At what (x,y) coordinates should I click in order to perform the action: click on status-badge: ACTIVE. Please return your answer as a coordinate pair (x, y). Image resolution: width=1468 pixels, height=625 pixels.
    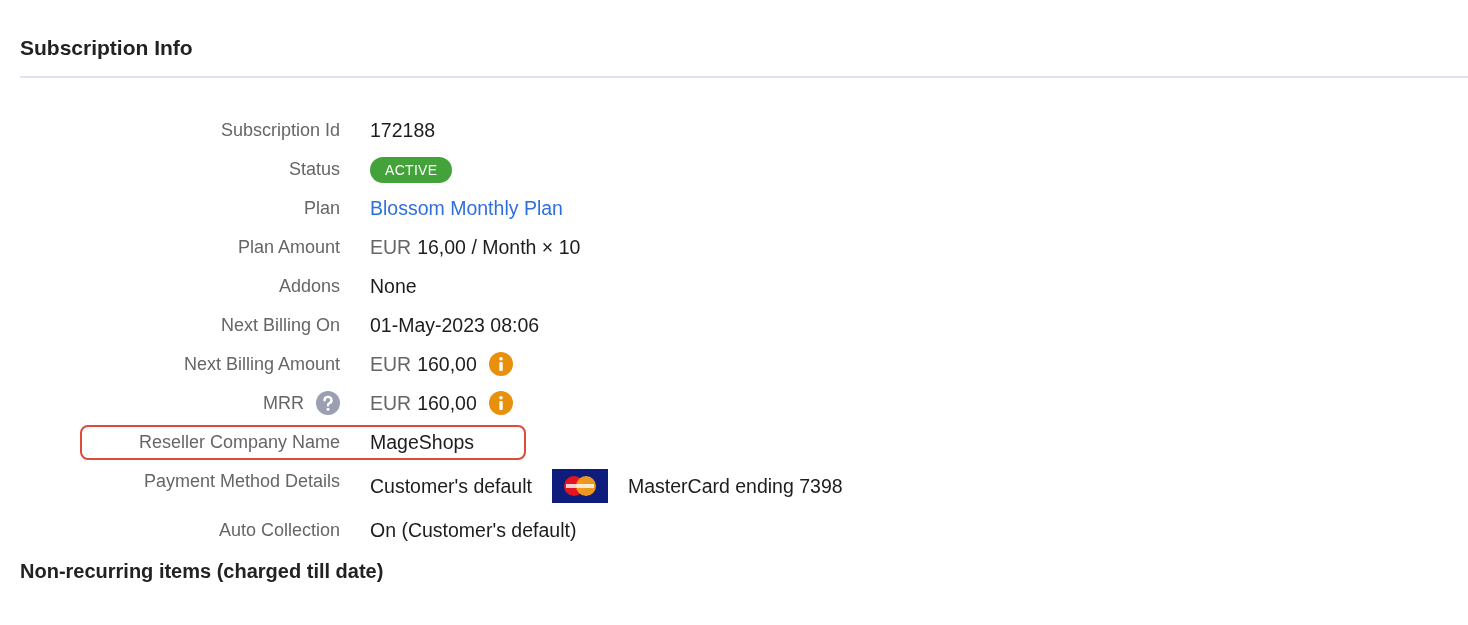
    Looking at the image, I should click on (411, 170).